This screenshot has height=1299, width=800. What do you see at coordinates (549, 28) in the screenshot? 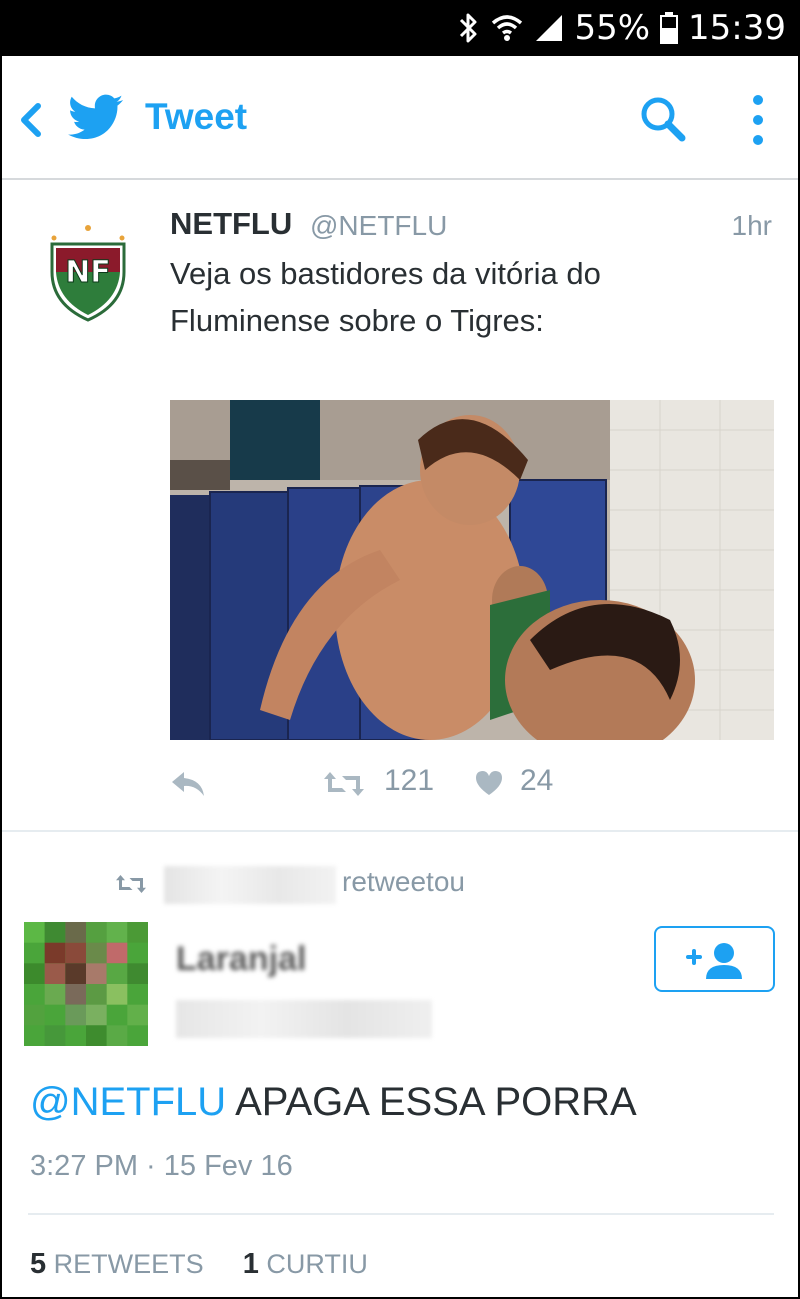
I see `signal-icon` at bounding box center [549, 28].